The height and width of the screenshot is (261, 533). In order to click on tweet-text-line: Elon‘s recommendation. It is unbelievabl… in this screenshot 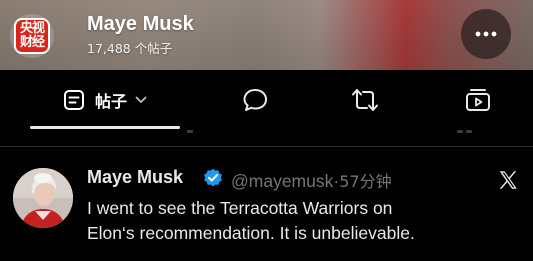, I will do `click(251, 233)`.